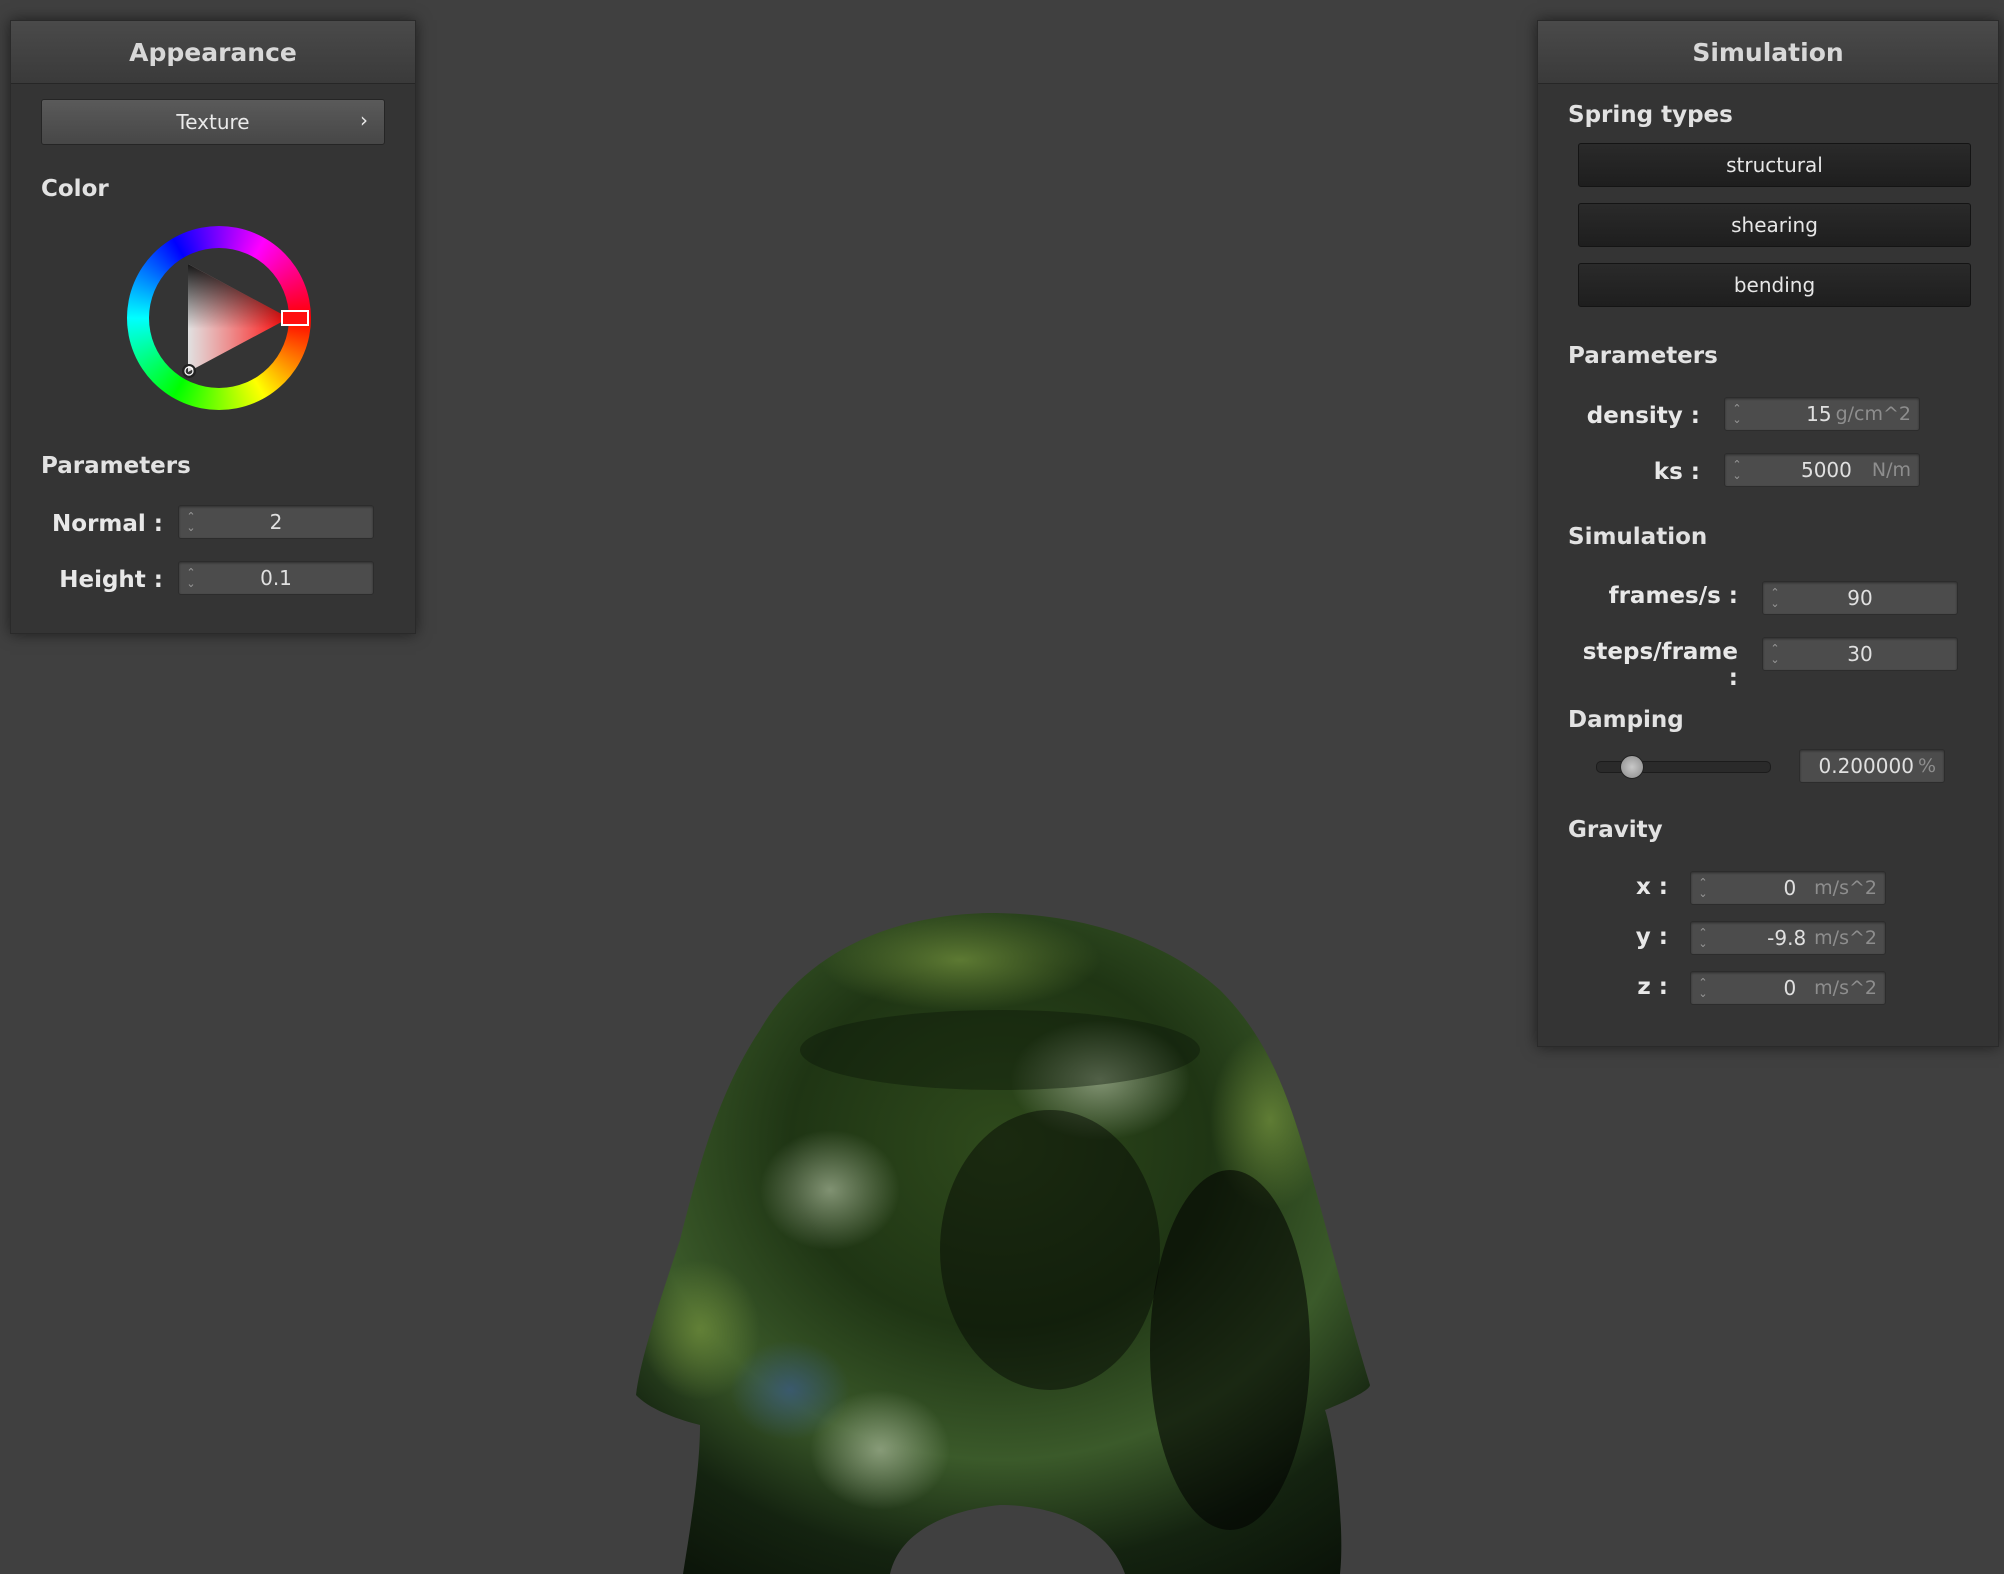  Describe the element at coordinates (1638, 537) in the screenshot. I see `simulation-section-label: Simulation` at that location.